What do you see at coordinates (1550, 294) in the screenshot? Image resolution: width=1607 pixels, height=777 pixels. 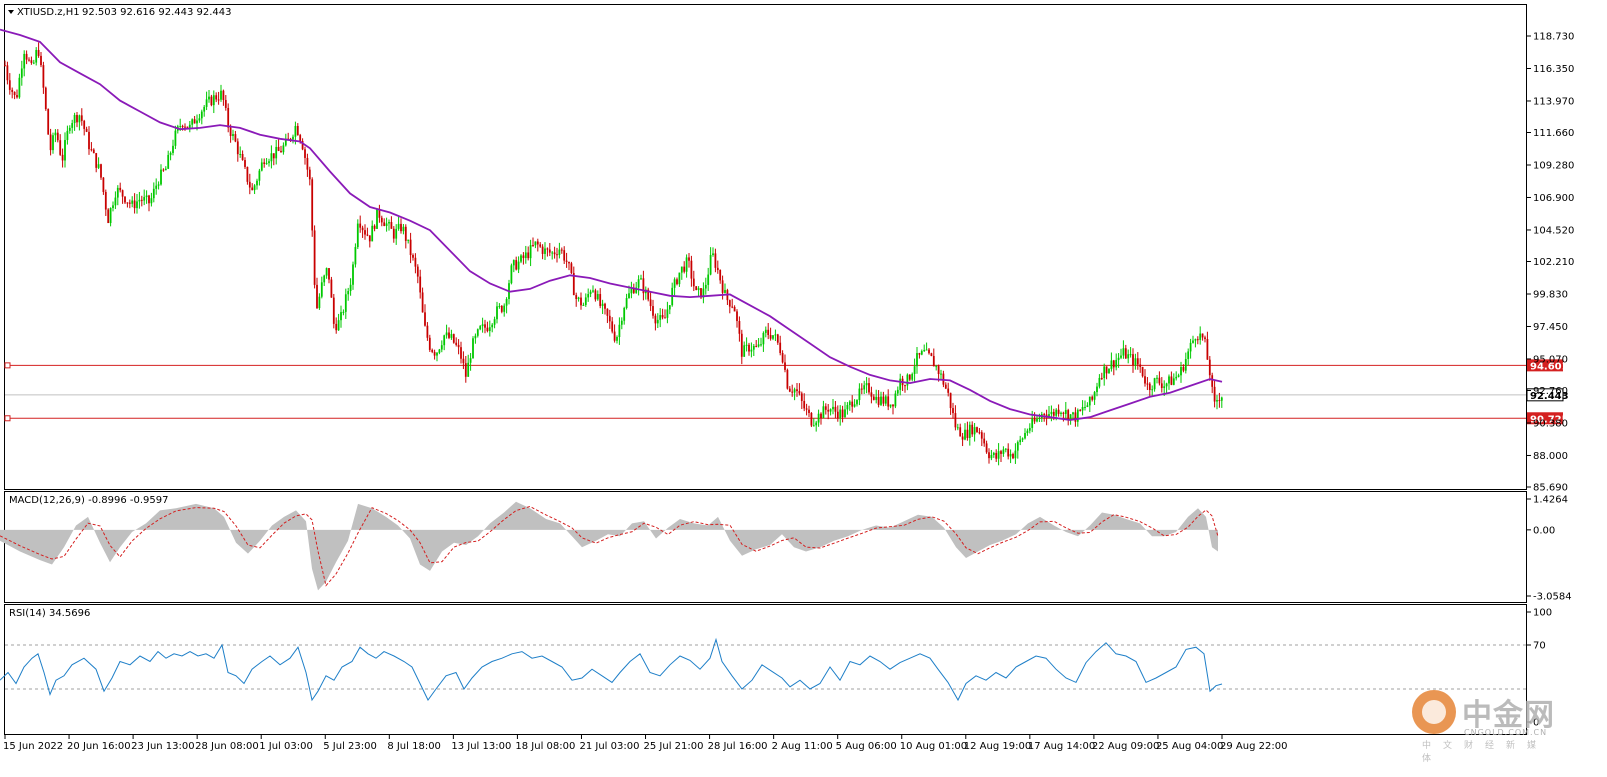 I see `price-tick-label: 99.830` at bounding box center [1550, 294].